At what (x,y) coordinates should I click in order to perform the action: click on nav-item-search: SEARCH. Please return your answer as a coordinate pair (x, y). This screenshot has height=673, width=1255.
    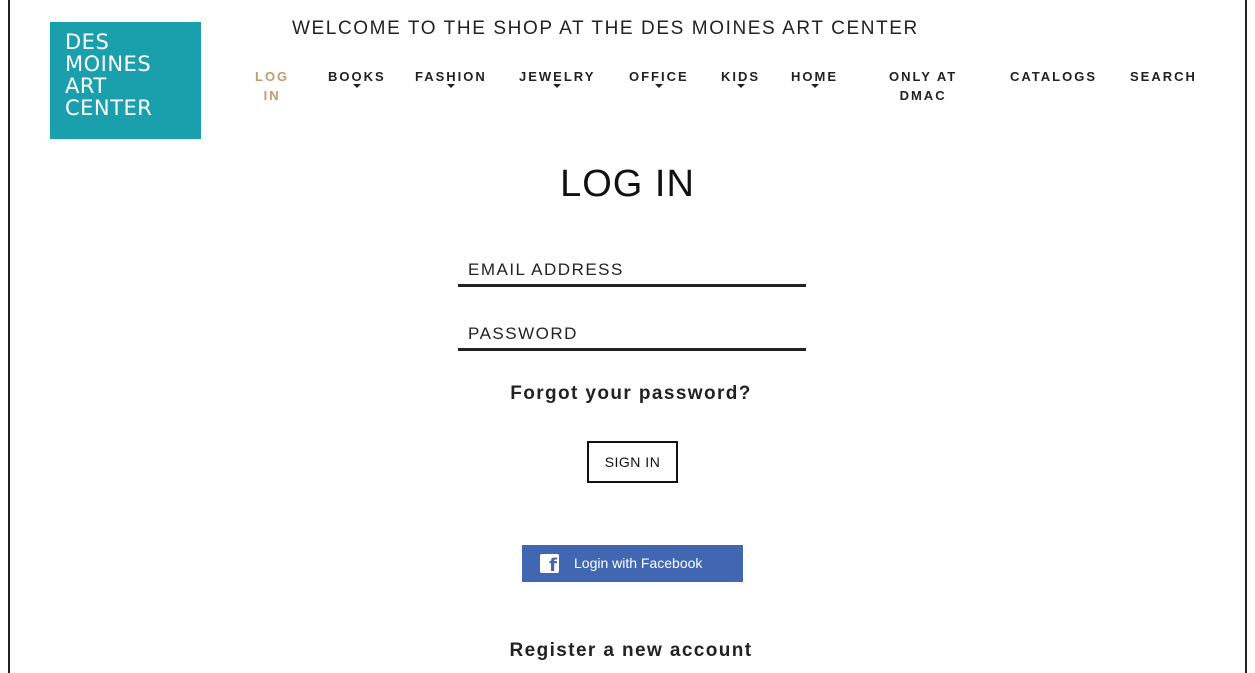
    Looking at the image, I should click on (1163, 76).